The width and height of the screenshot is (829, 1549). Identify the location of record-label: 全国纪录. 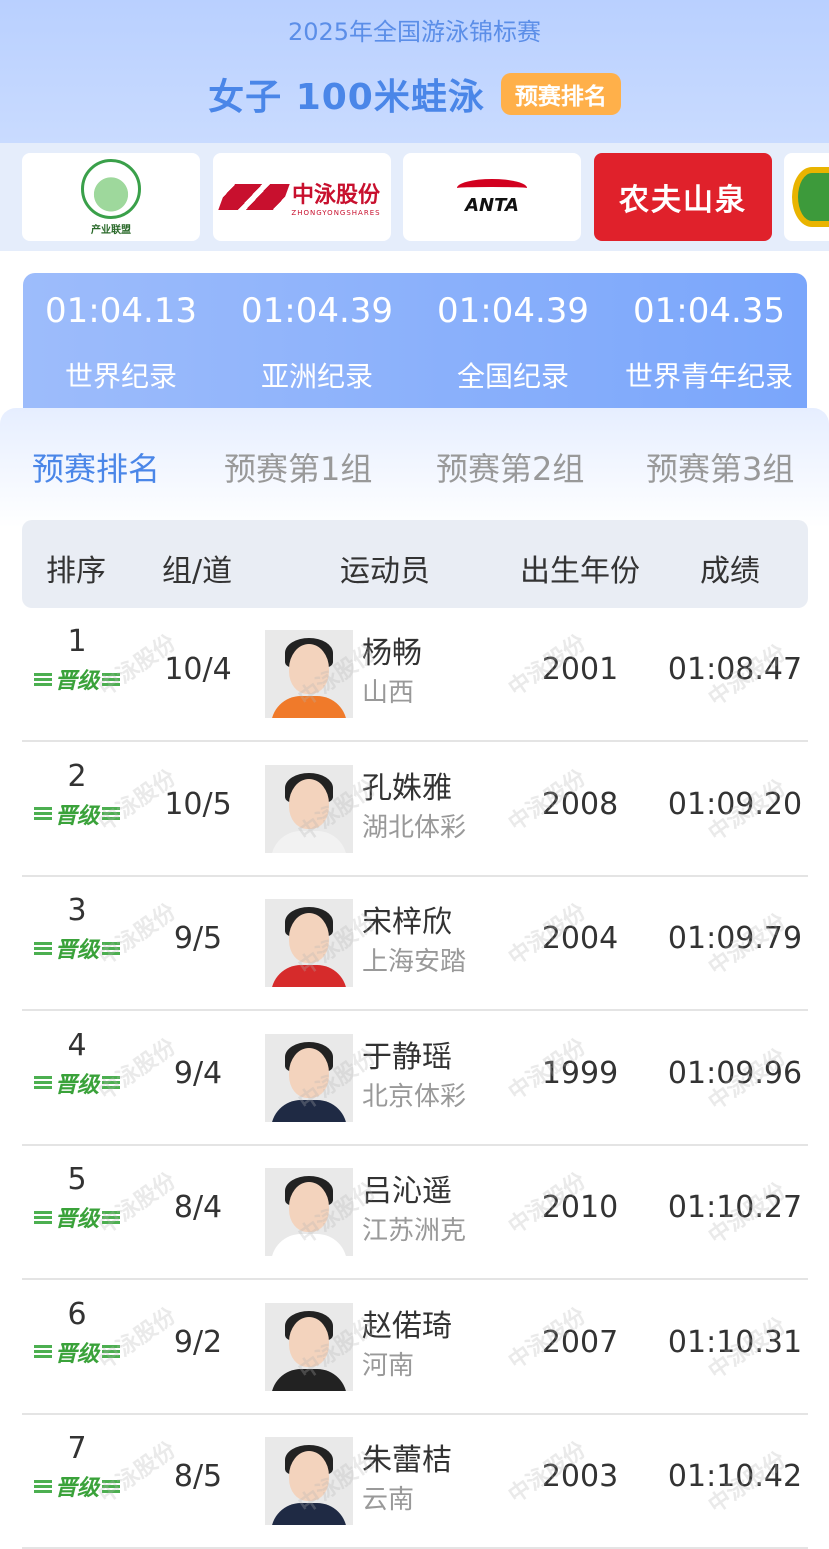
(512, 376).